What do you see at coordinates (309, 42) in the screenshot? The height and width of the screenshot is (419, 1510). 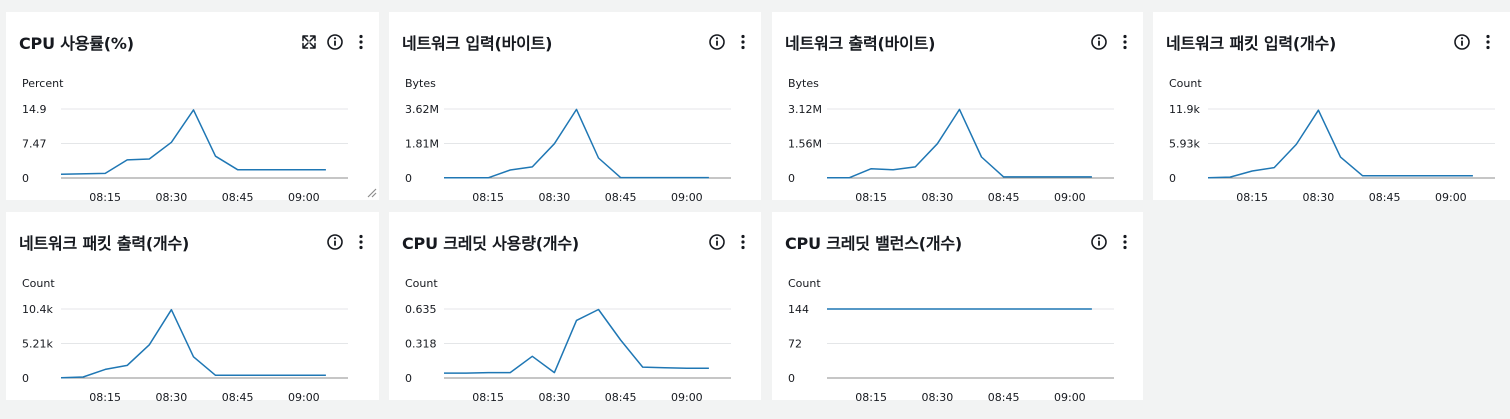 I see `expand-icon` at bounding box center [309, 42].